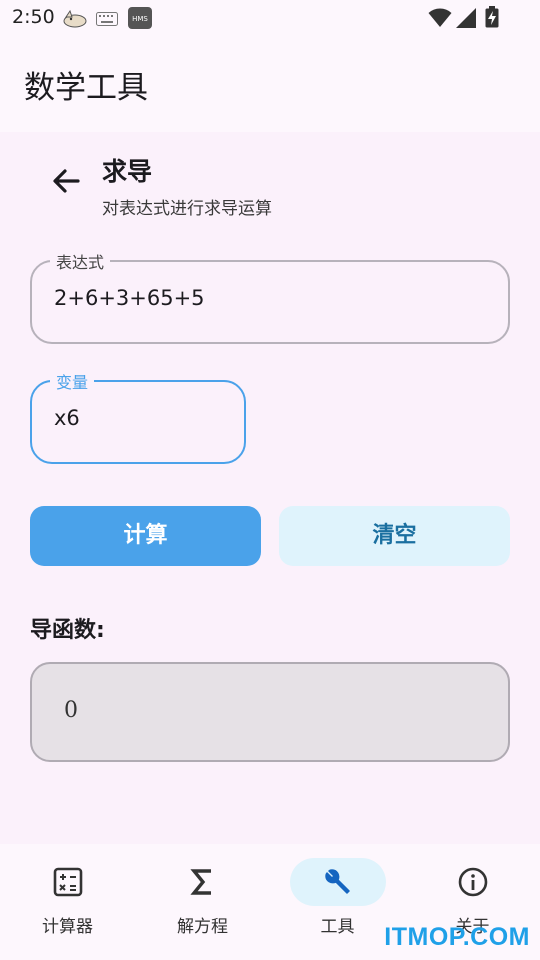  What do you see at coordinates (129, 298) in the screenshot?
I see `expression-input: 2+6+3+65+5` at bounding box center [129, 298].